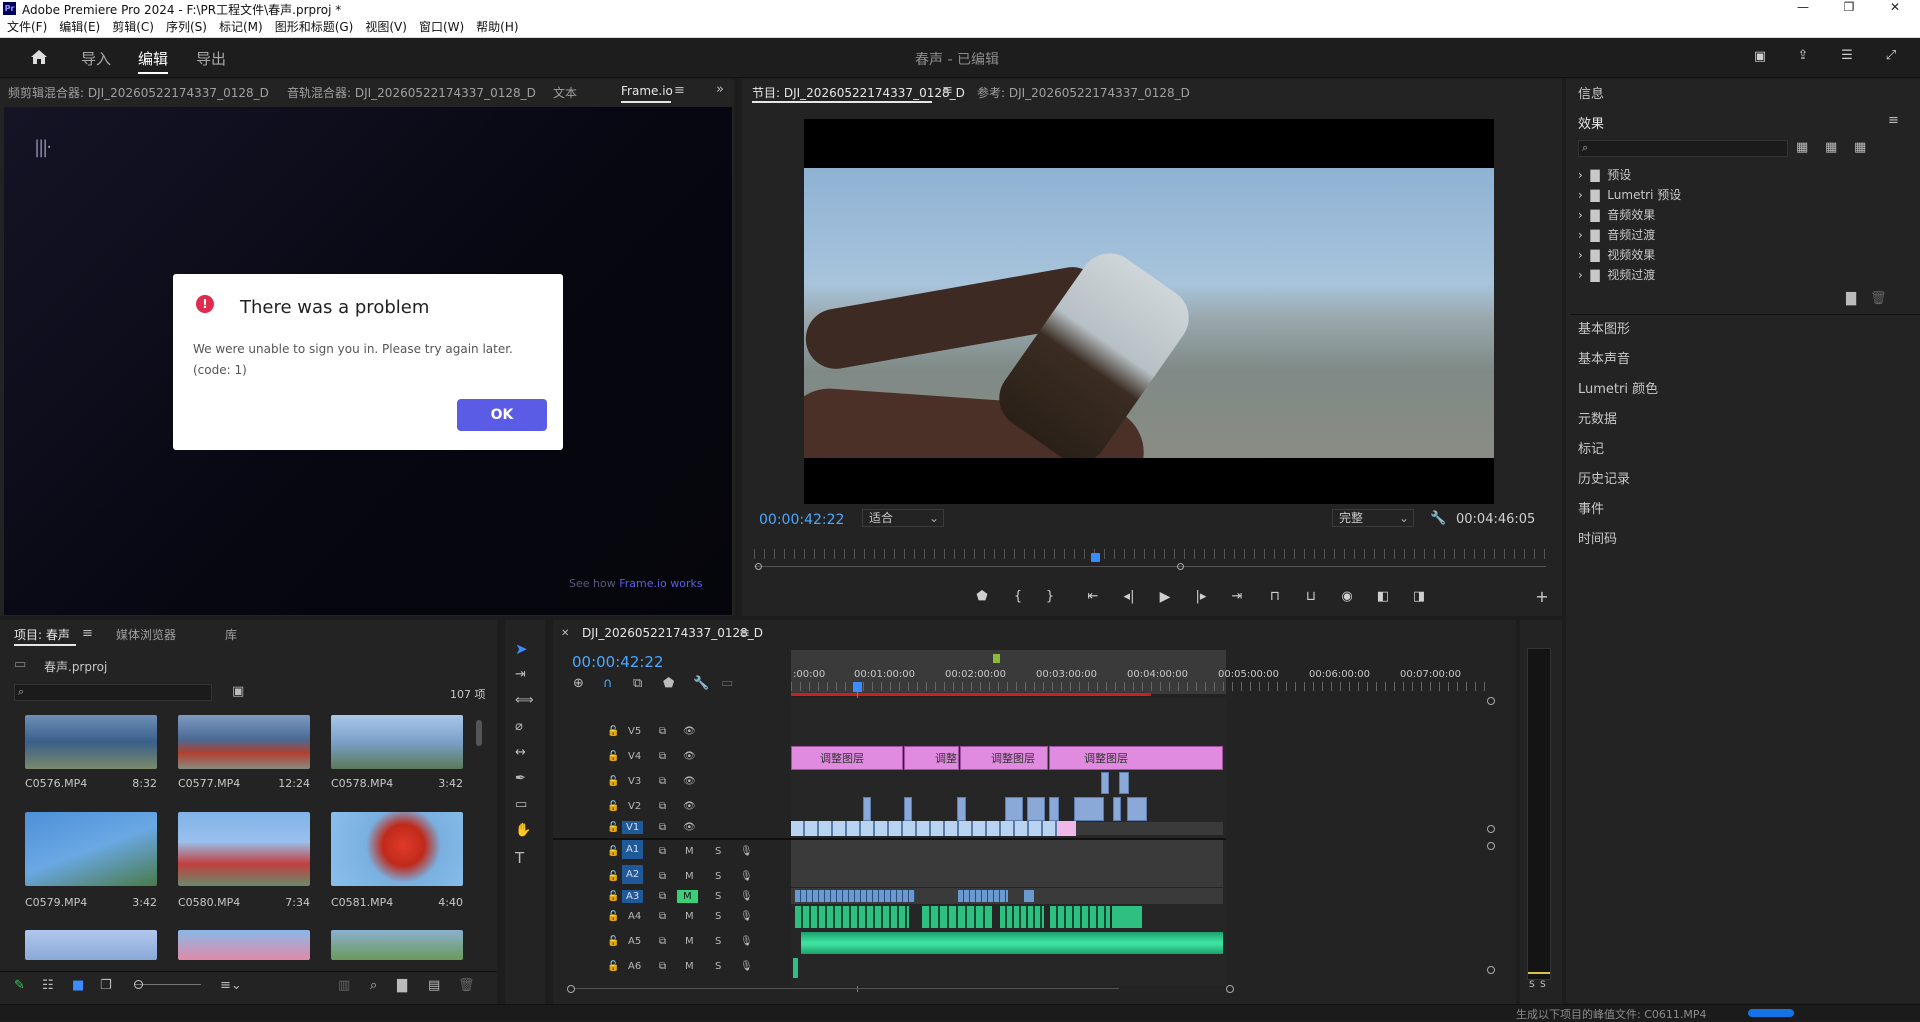  Describe the element at coordinates (314, 27) in the screenshot. I see `menu-graphics: 图形和标题(G)` at that location.